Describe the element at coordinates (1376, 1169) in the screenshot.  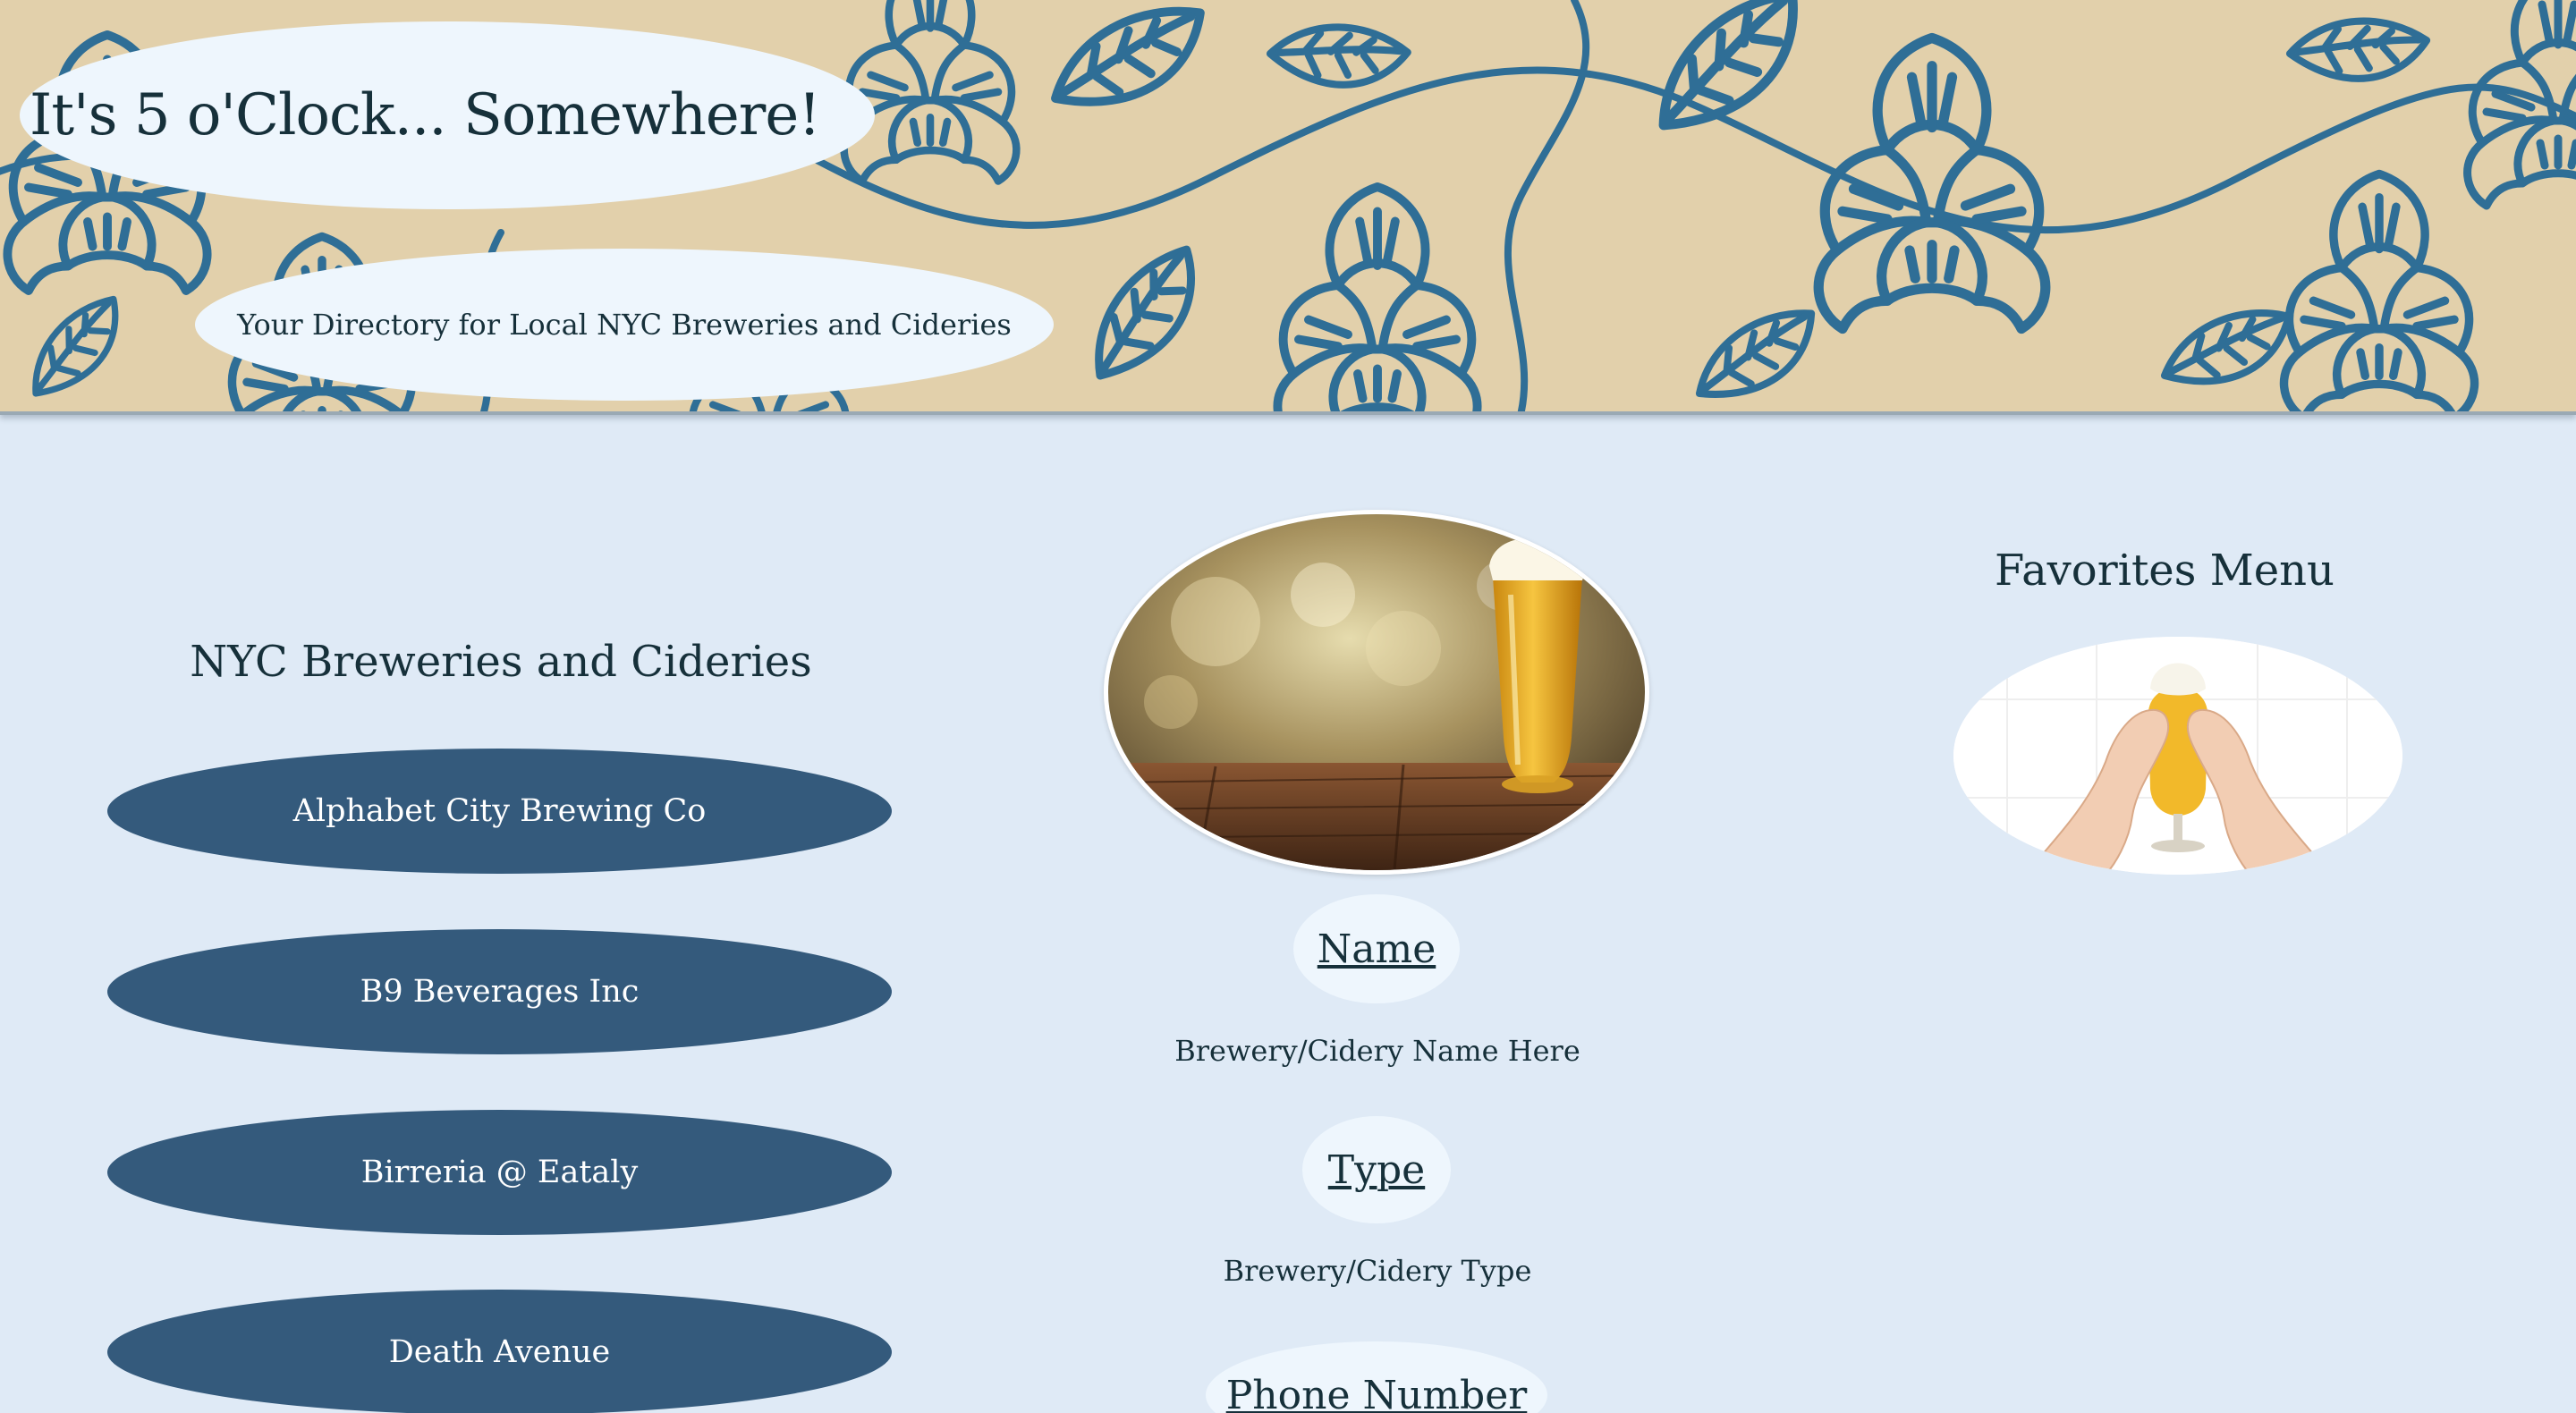
I see `type-label: Type` at that location.